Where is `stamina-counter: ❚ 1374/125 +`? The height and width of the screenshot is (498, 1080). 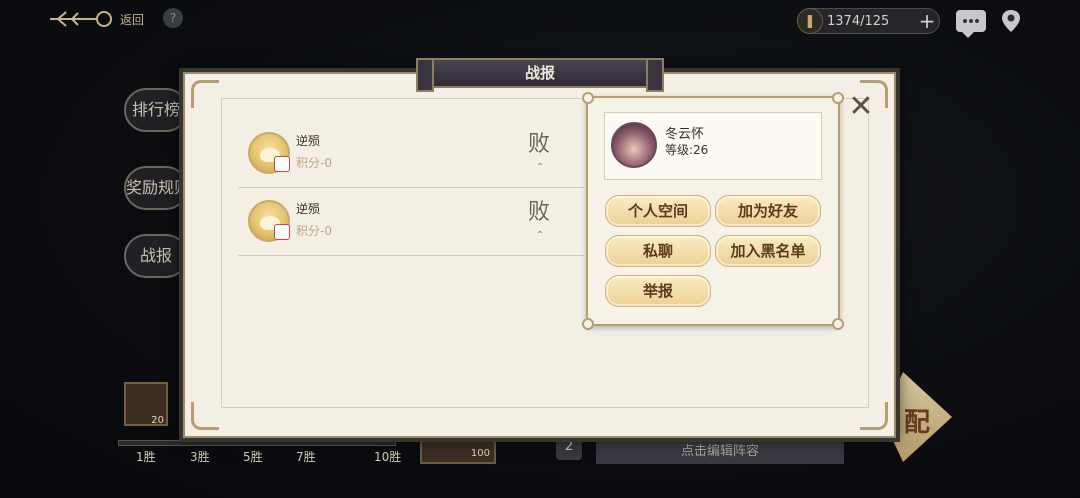
stamina-counter: ❚ 1374/125 + is located at coordinates (868, 21).